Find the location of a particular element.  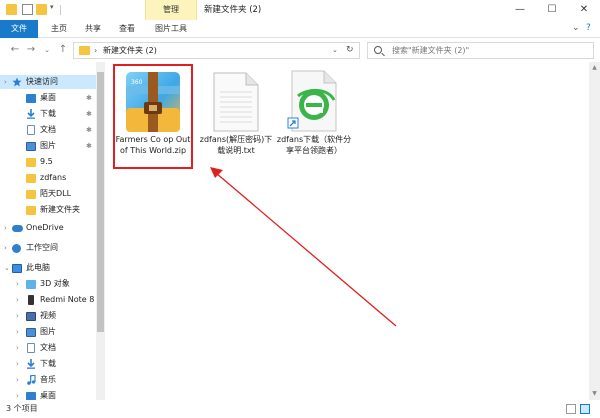

help-icon: ? is located at coordinates (588, 28).